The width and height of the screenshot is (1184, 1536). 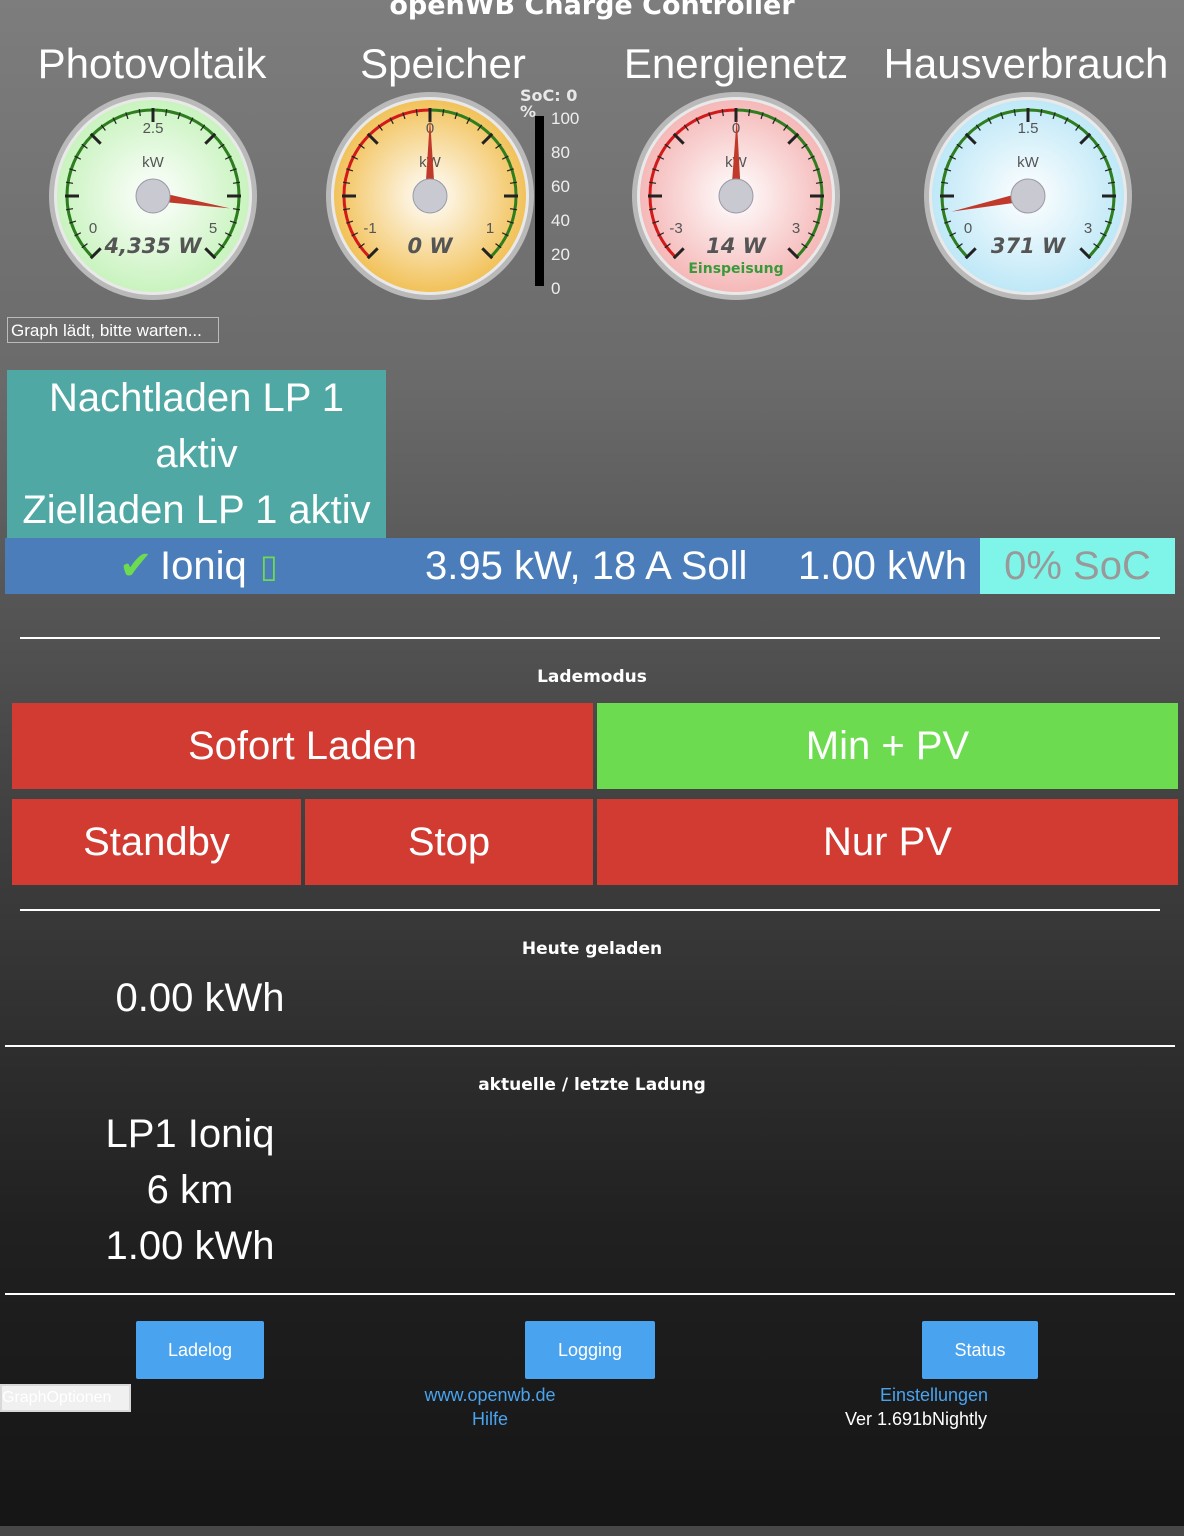 What do you see at coordinates (560, 220) in the screenshot?
I see `soc-tick: 40` at bounding box center [560, 220].